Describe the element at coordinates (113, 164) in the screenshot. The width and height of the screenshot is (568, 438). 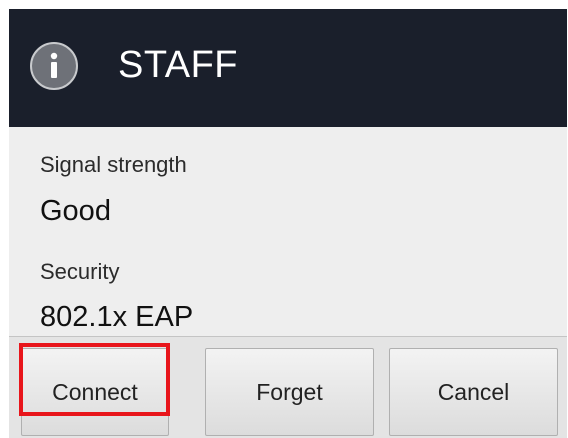
I see `signal-strength-label: Signal strength` at that location.